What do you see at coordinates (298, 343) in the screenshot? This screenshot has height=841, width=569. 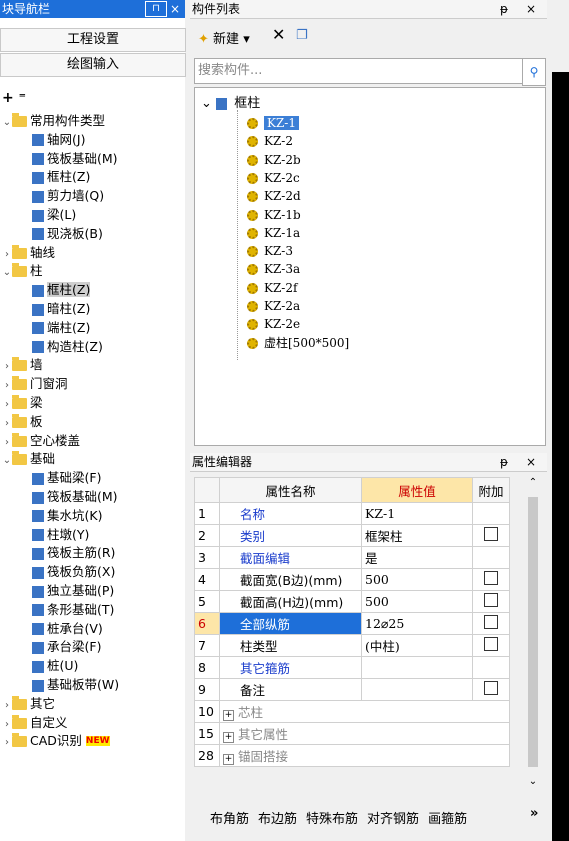 I see `component-list-item: 虚柱[500*500]` at bounding box center [298, 343].